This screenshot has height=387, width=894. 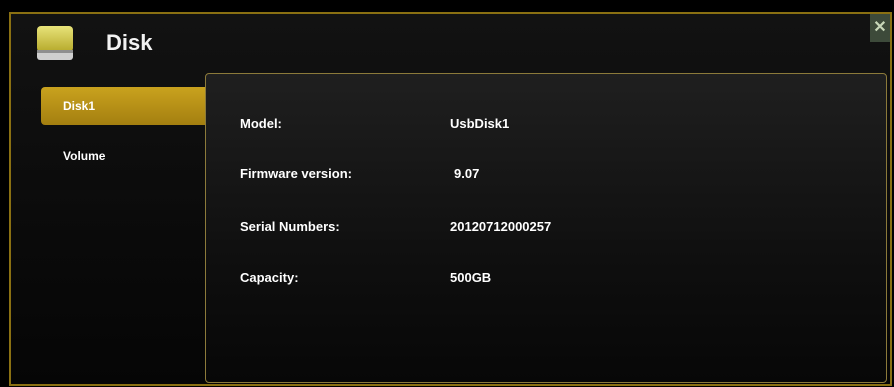 I want to click on disk-icon, so click(x=55, y=43).